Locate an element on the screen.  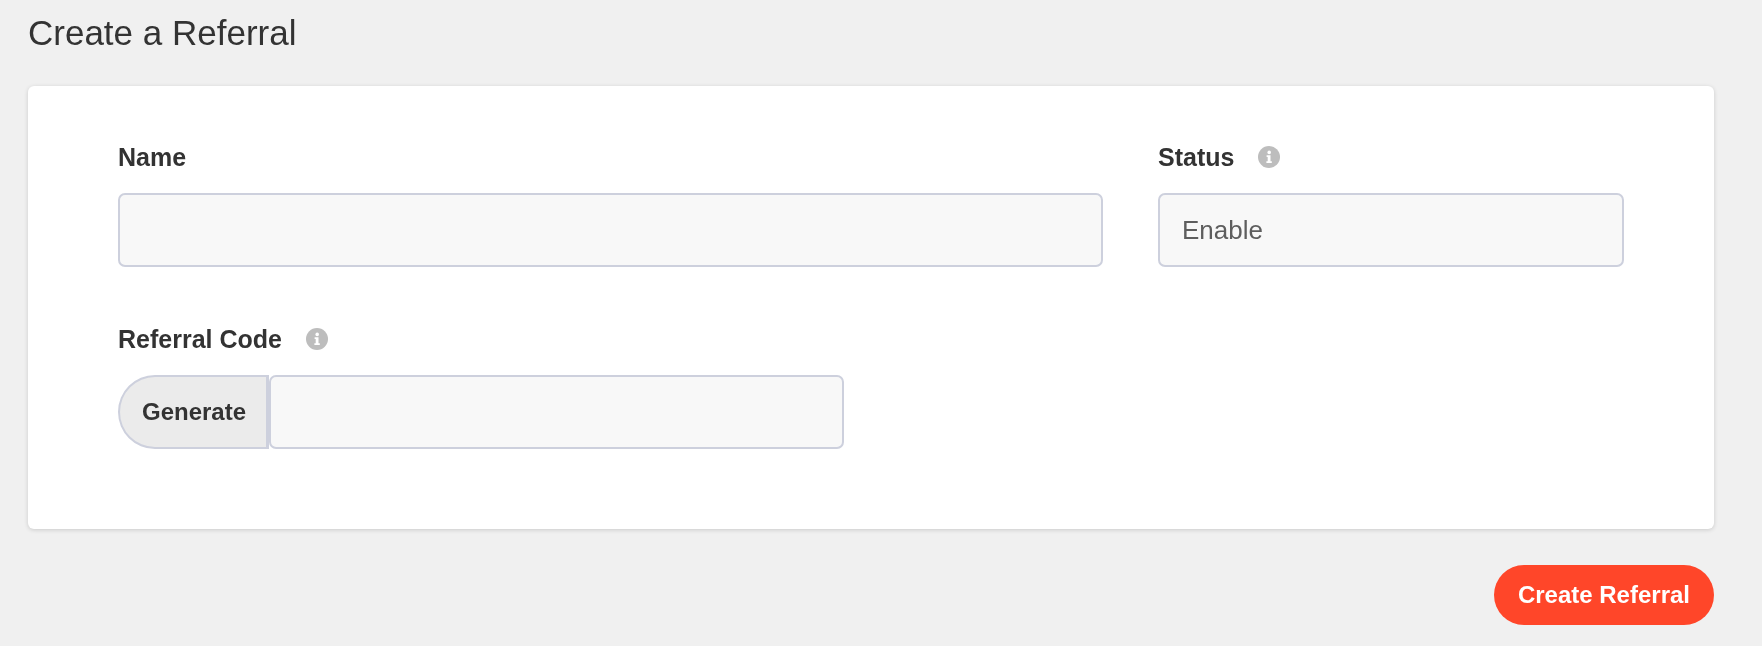
field-label: Status is located at coordinates (1196, 157).